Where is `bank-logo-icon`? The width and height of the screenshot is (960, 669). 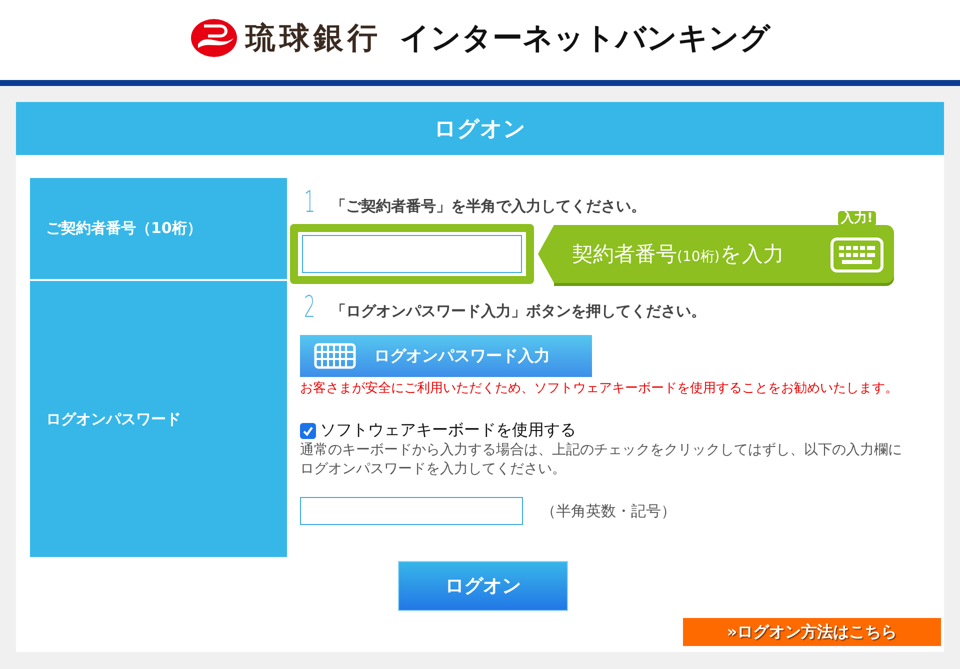
bank-logo-icon is located at coordinates (214, 38).